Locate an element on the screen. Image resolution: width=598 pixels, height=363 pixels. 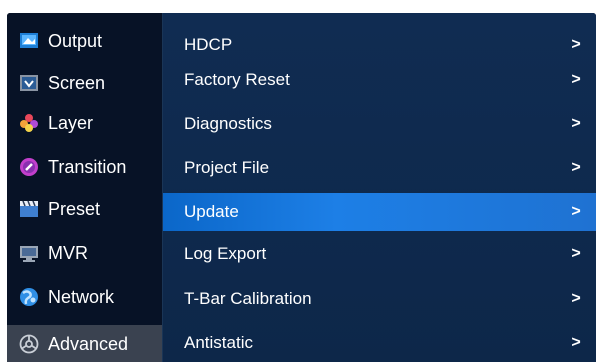
submenu-item-label: HDCP is located at coordinates (208, 44).